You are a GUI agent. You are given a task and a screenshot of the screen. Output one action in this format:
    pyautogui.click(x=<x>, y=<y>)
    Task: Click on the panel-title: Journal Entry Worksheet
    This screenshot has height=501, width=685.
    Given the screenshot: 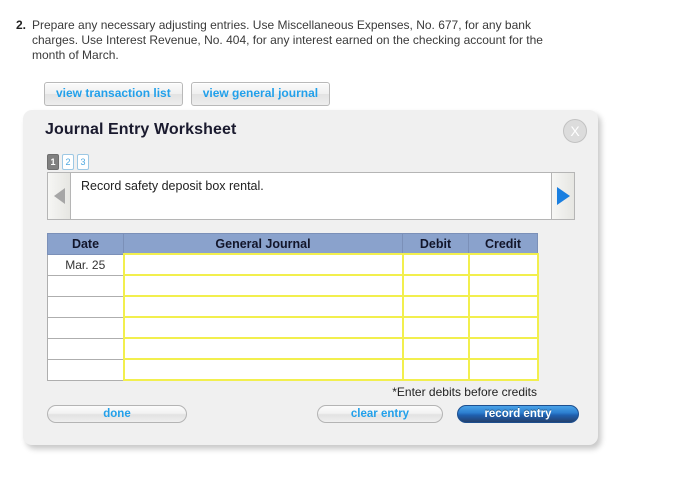 What is the action you would take?
    pyautogui.click(x=141, y=129)
    